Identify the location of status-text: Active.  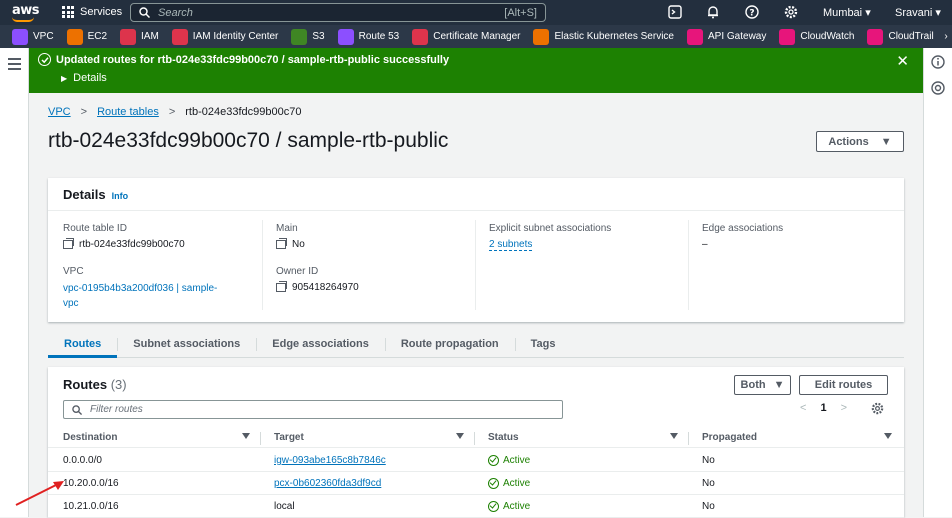
(517, 460).